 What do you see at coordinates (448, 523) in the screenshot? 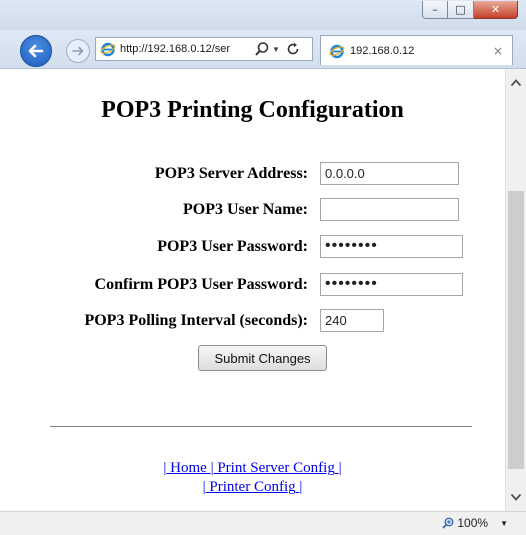
I see `zoom-icon` at bounding box center [448, 523].